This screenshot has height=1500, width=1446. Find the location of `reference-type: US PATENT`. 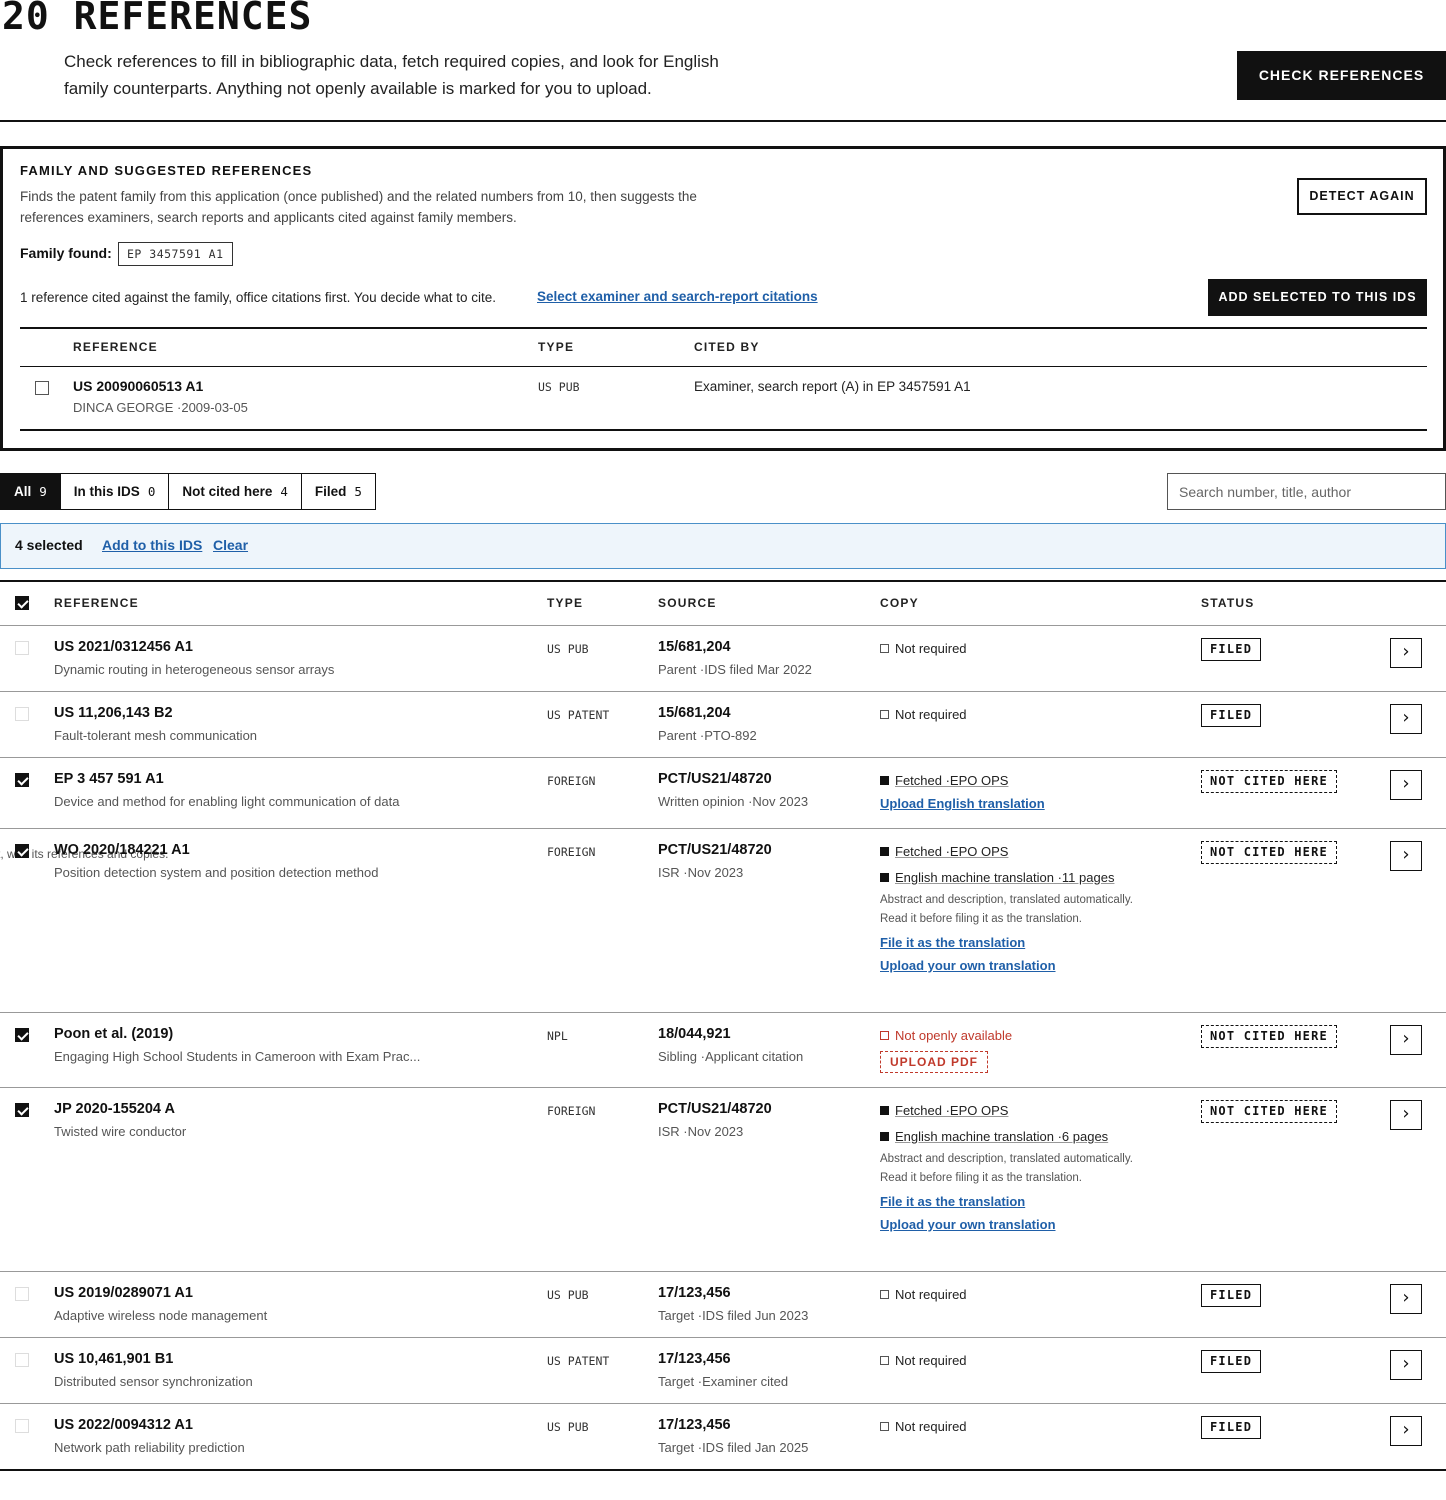

reference-type: US PATENT is located at coordinates (578, 1361).